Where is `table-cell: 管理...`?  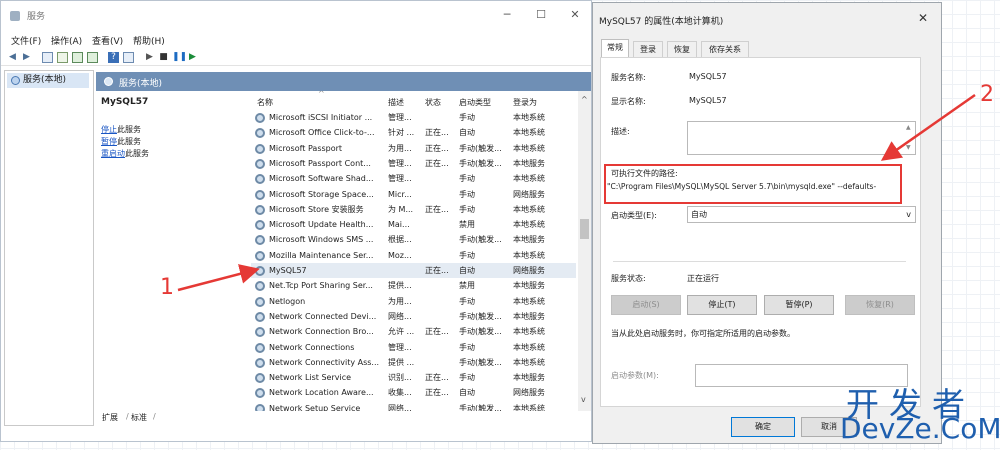 table-cell: 管理... is located at coordinates (400, 163).